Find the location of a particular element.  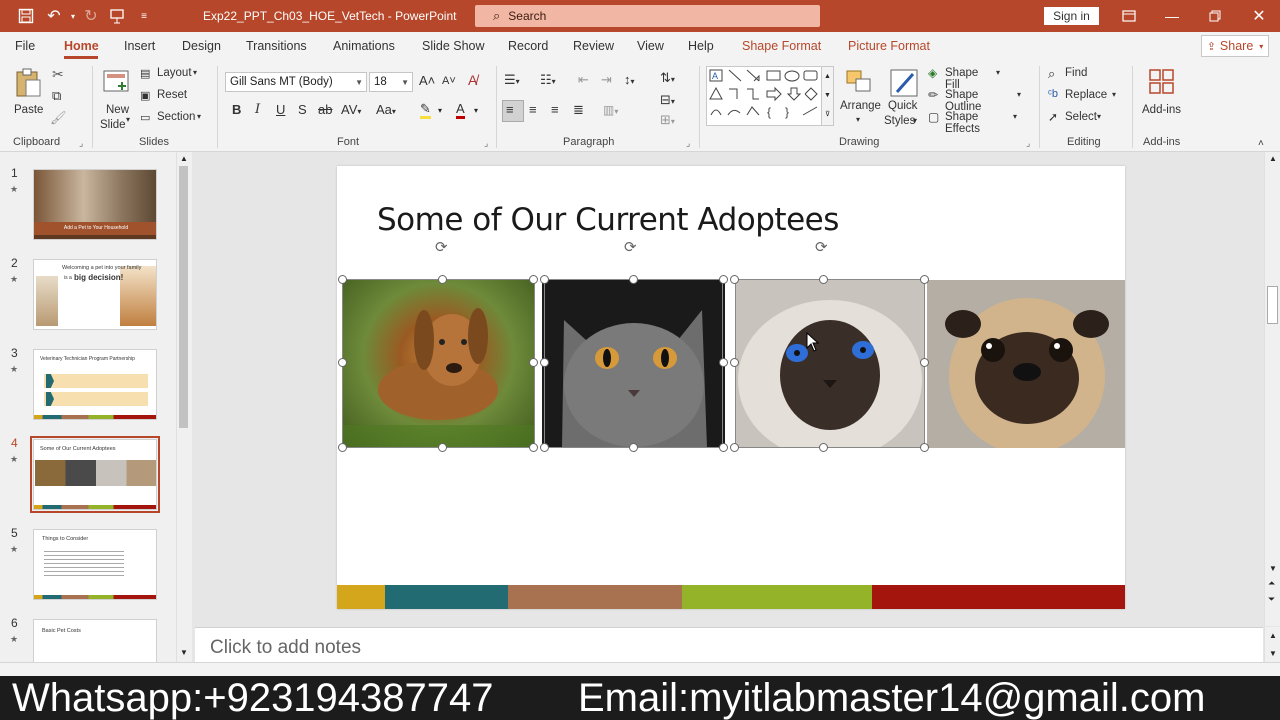

change-case-icon: Aa▾ is located at coordinates (386, 109).